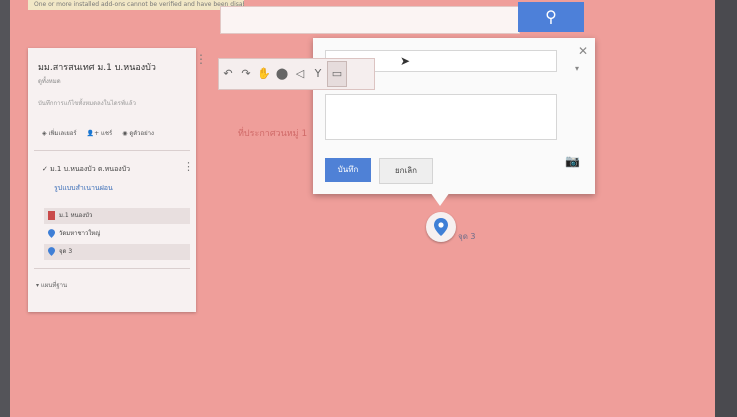 This screenshot has width=737, height=417. I want to click on map-marker, so click(441, 227).